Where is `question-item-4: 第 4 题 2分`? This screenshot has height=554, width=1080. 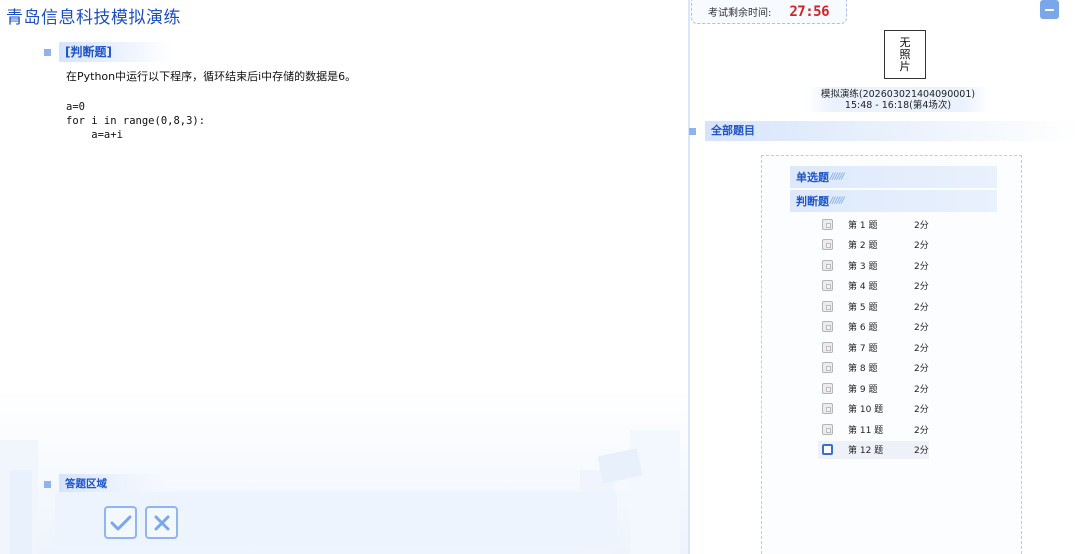
question-item-4: 第 4 题 2分 is located at coordinates (873, 286).